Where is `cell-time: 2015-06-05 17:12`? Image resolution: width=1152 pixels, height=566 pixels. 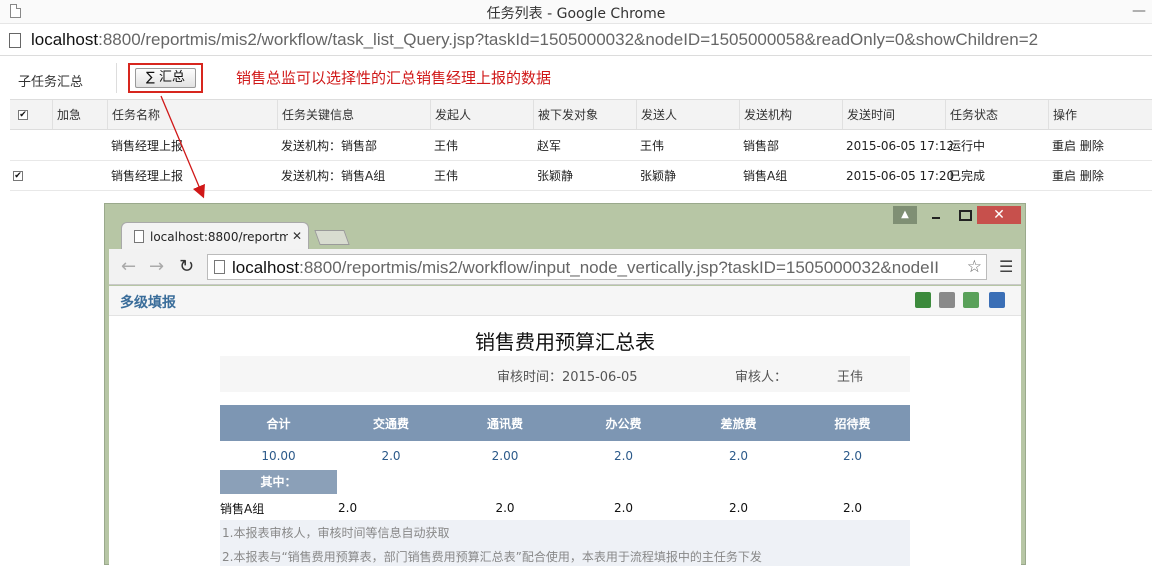
cell-time: 2015-06-05 17:12 is located at coordinates (900, 145).